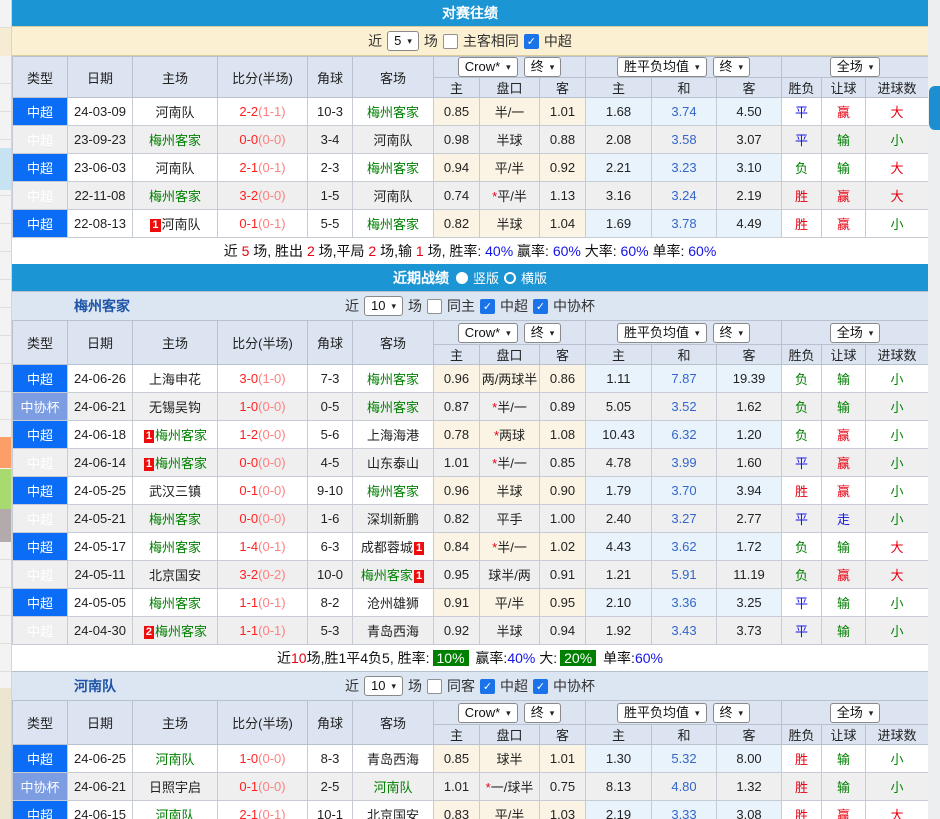 The width and height of the screenshot is (940, 819). What do you see at coordinates (521, 658) in the screenshot?
I see `sec0-summary-segment: 40%` at bounding box center [521, 658].